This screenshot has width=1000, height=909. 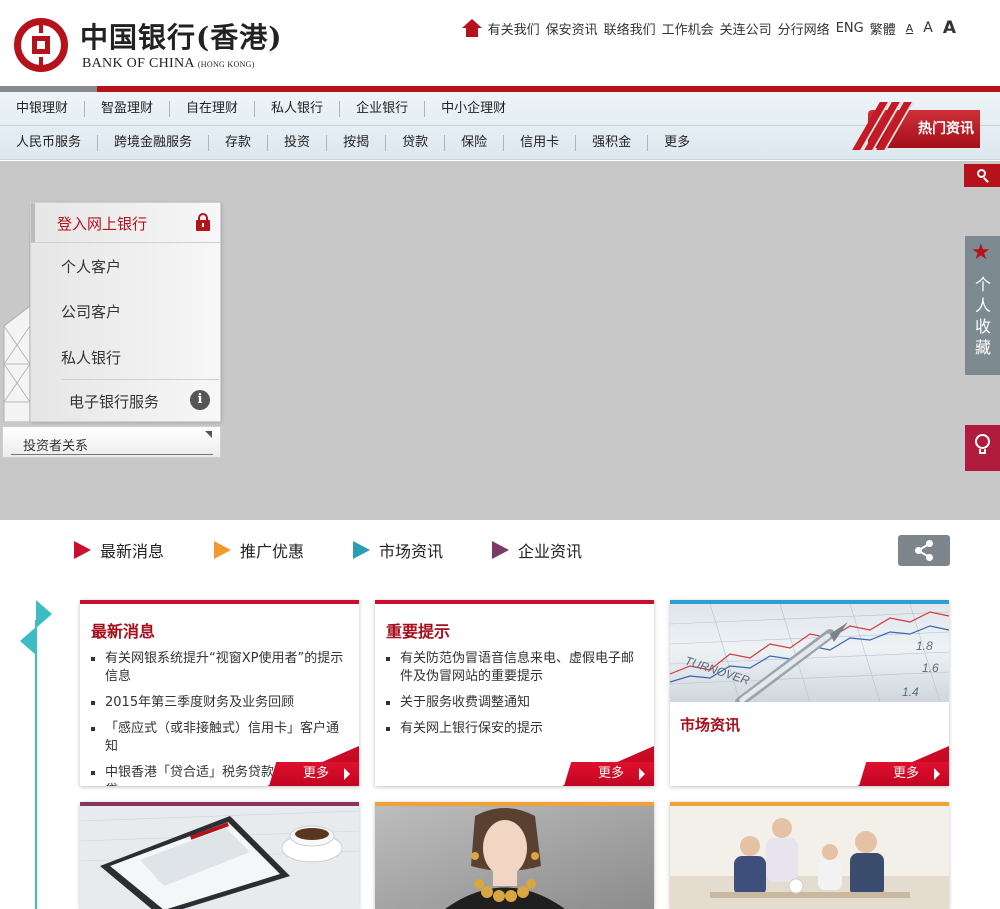 What do you see at coordinates (928, 28) in the screenshot?
I see `font-size-medium: A` at bounding box center [928, 28].